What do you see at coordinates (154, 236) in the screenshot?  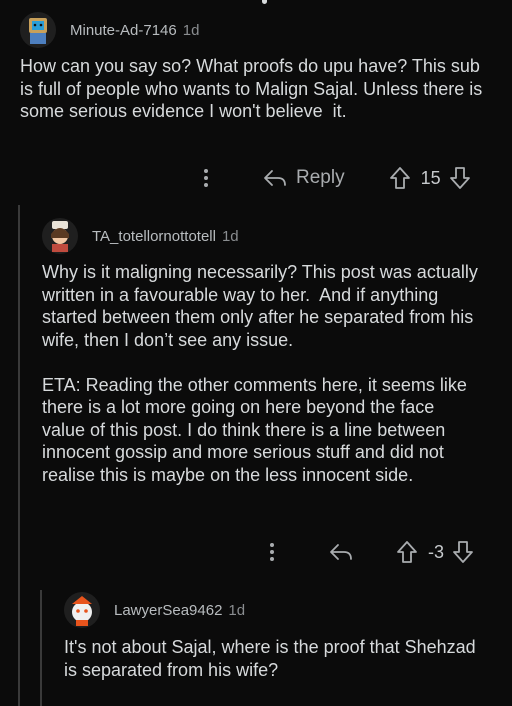 I see `username: TA_totellornottotell` at bounding box center [154, 236].